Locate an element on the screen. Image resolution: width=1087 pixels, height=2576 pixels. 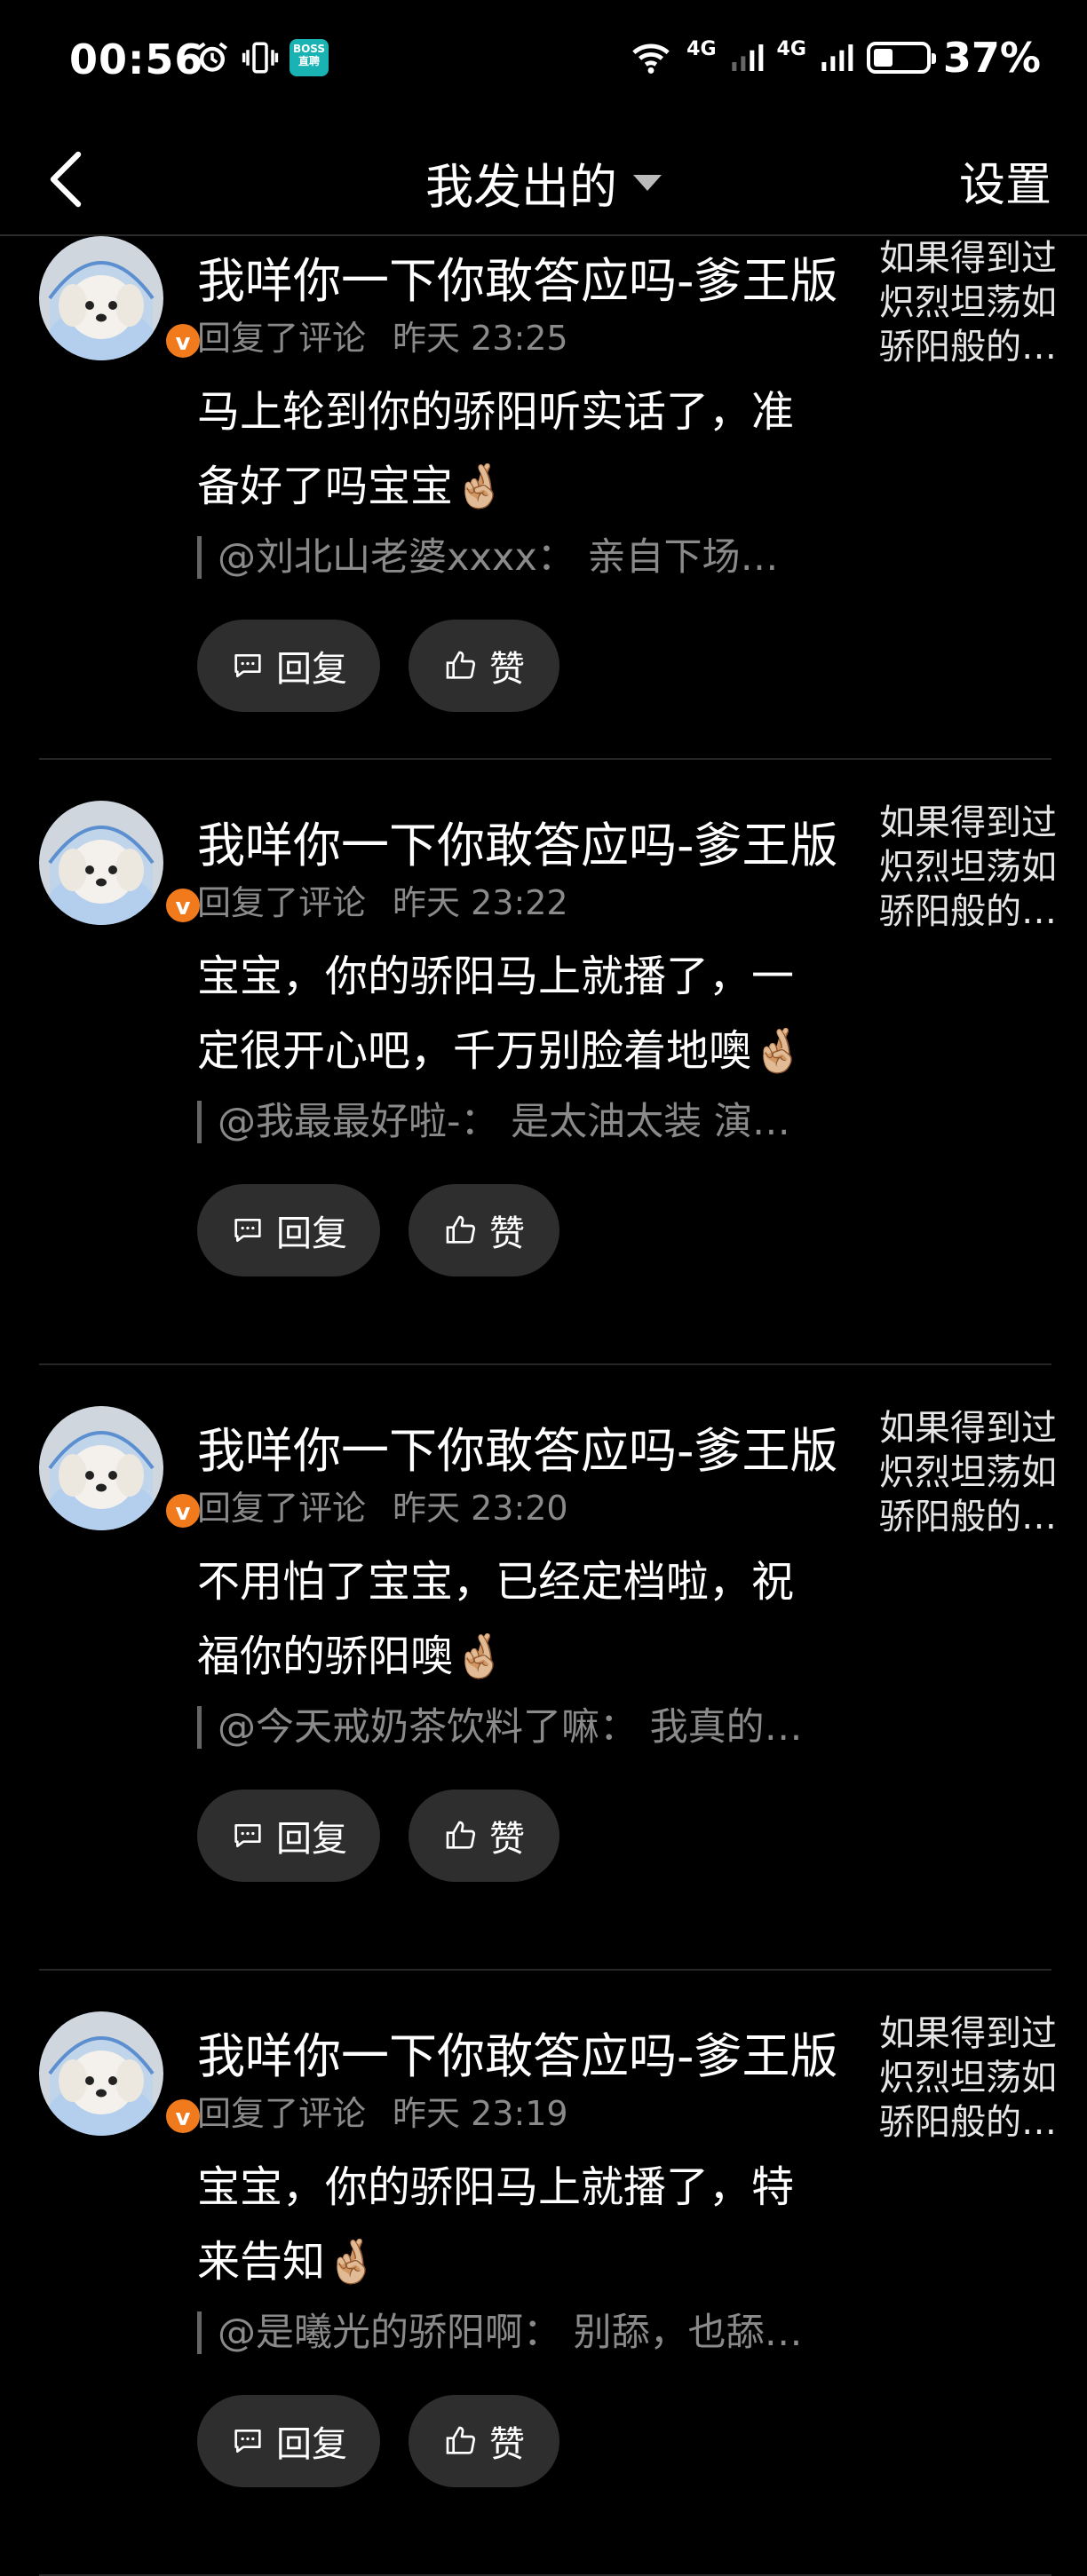
settings-button: 设置 is located at coordinates (1005, 180).